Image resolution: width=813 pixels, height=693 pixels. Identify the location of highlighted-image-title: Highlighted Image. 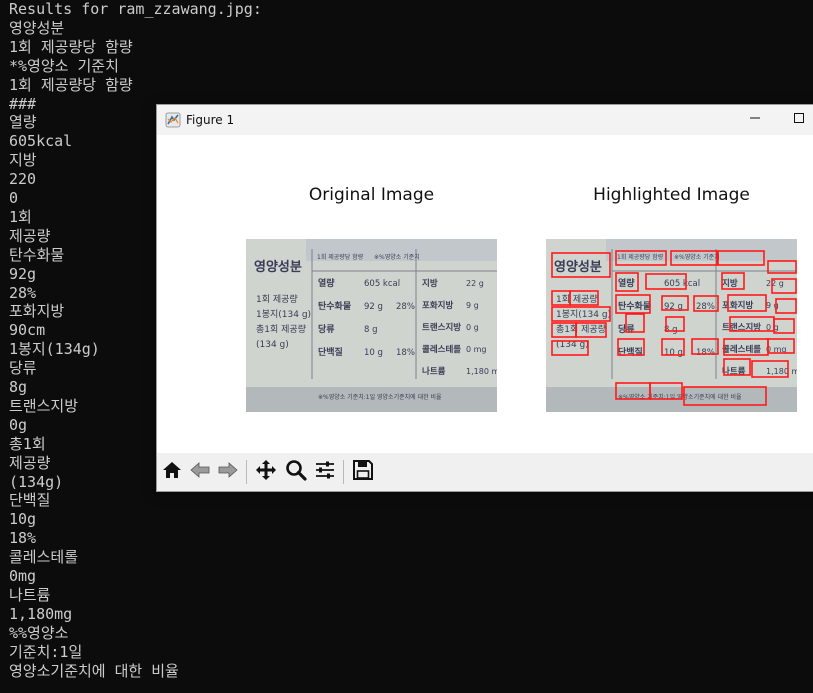
(671, 195).